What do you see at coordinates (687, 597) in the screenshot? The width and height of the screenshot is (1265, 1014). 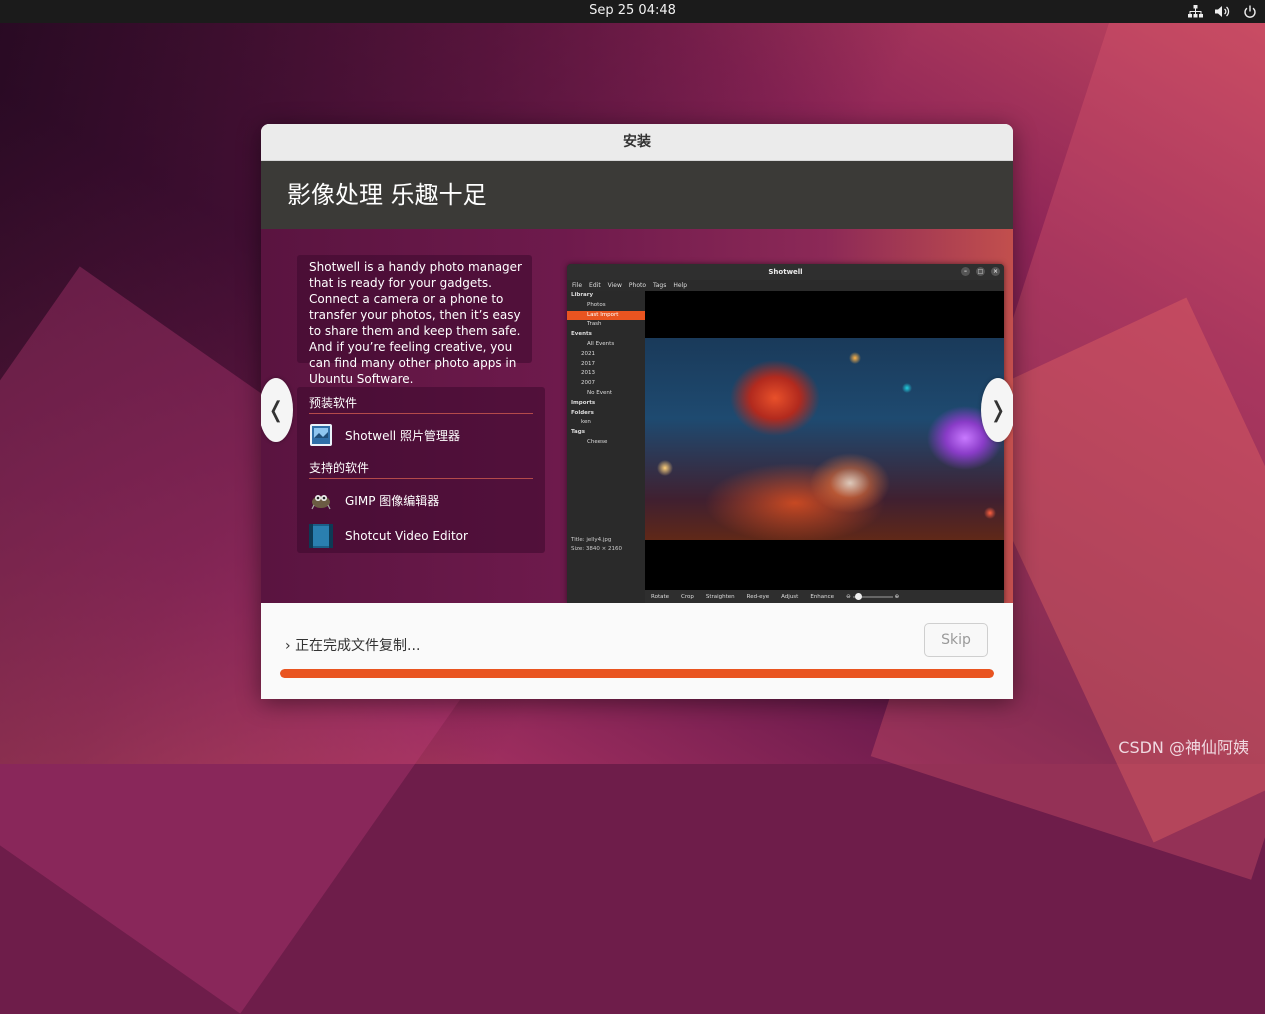 I see `tool-item: Crop` at bounding box center [687, 597].